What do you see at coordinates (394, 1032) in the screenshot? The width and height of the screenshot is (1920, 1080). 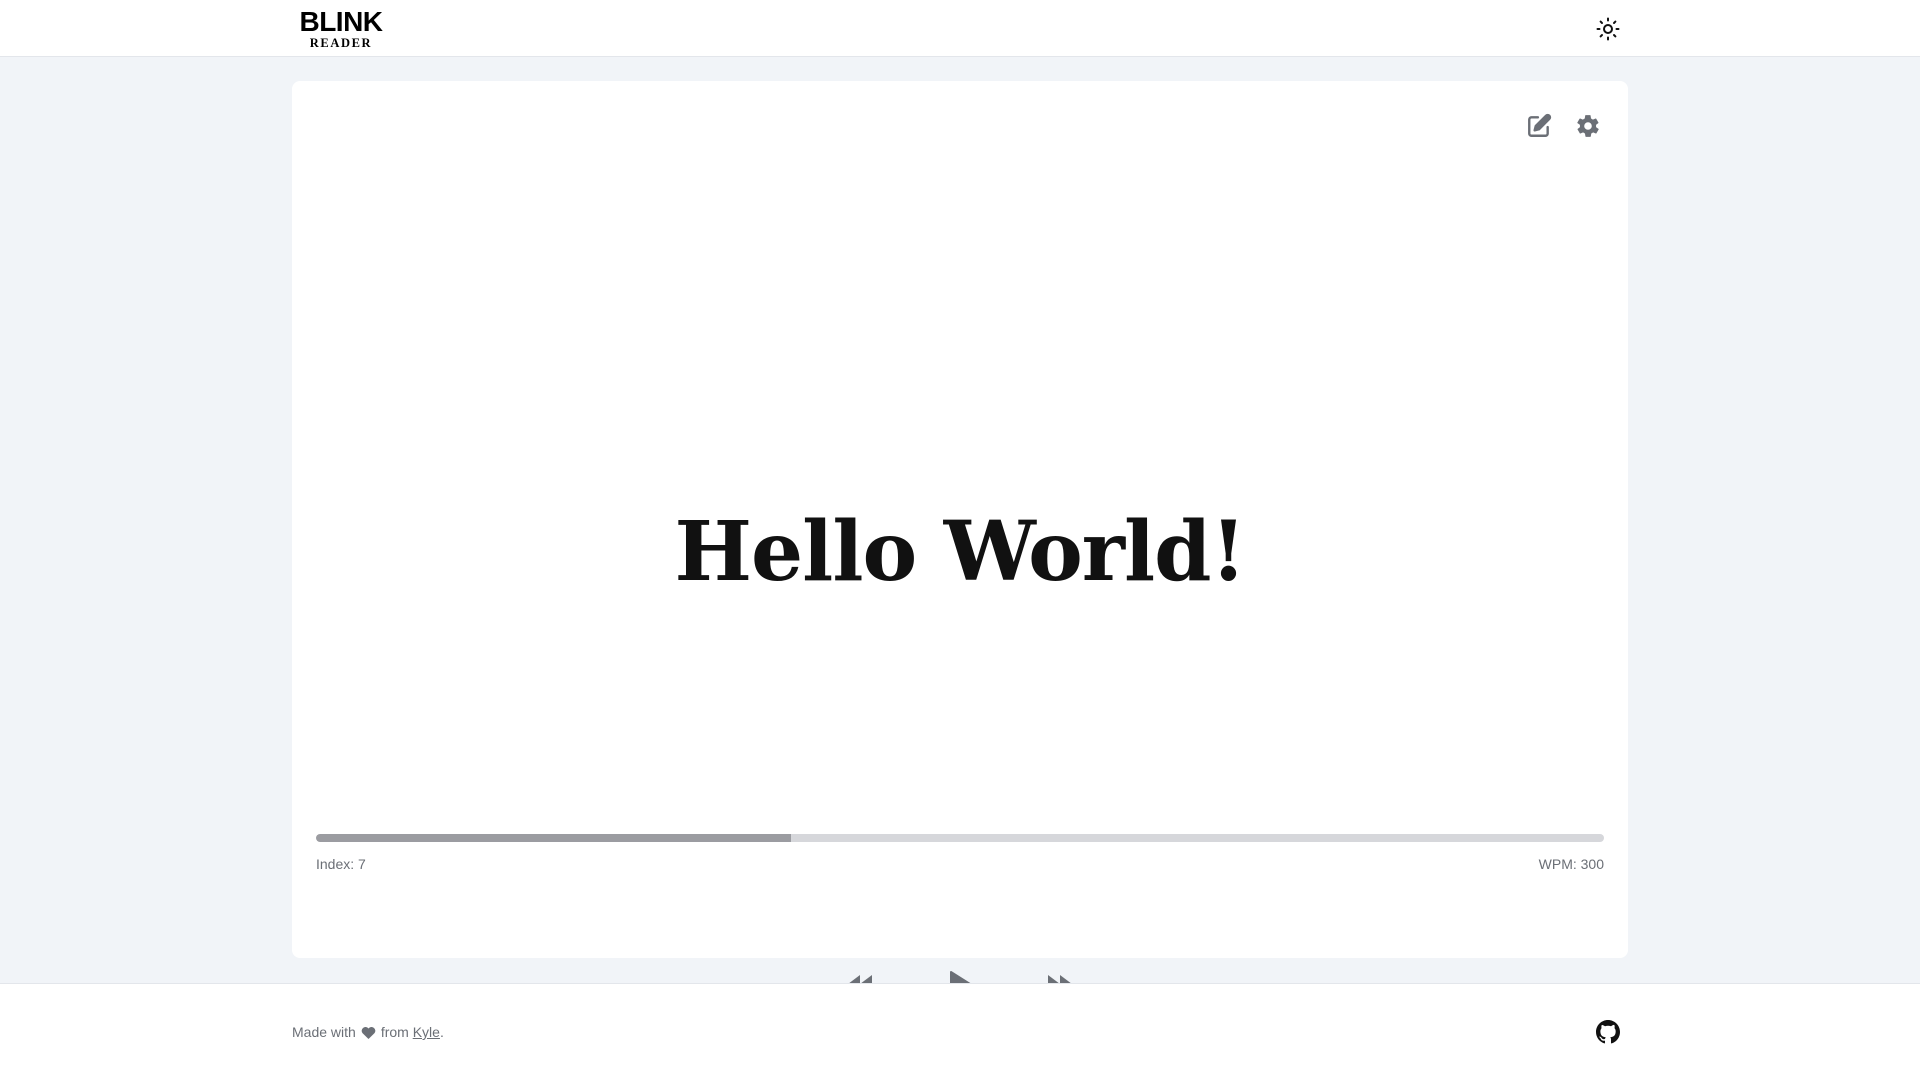 I see `footer-from: from` at bounding box center [394, 1032].